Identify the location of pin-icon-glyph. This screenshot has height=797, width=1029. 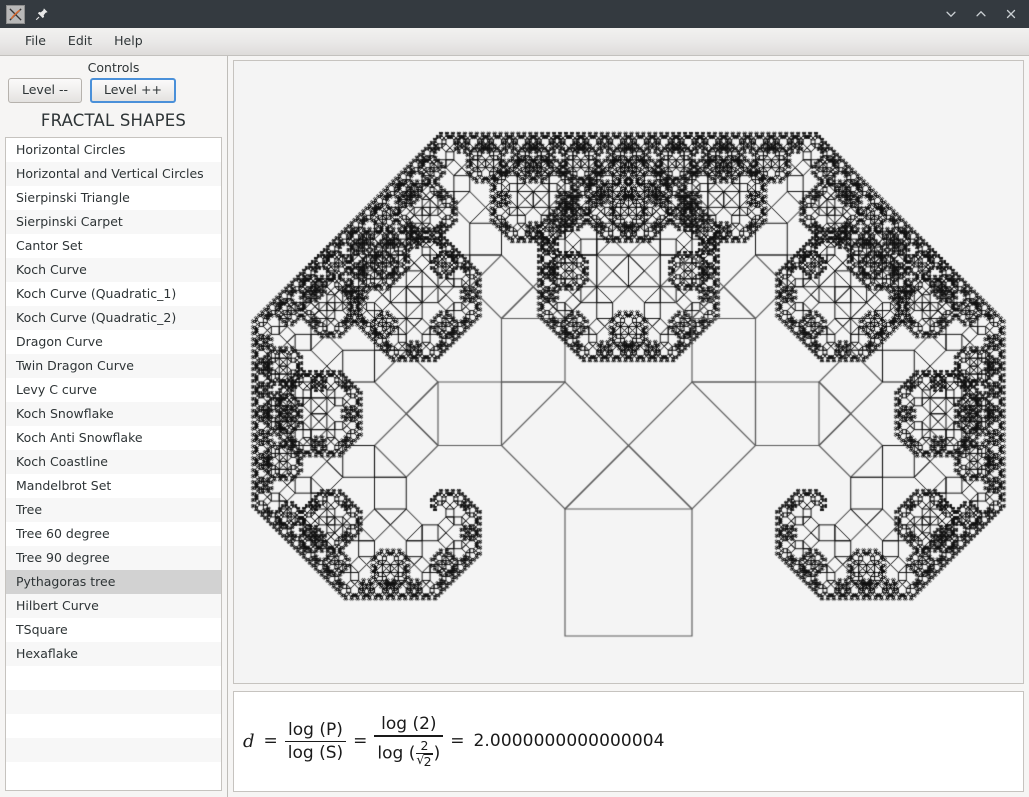
(41, 14).